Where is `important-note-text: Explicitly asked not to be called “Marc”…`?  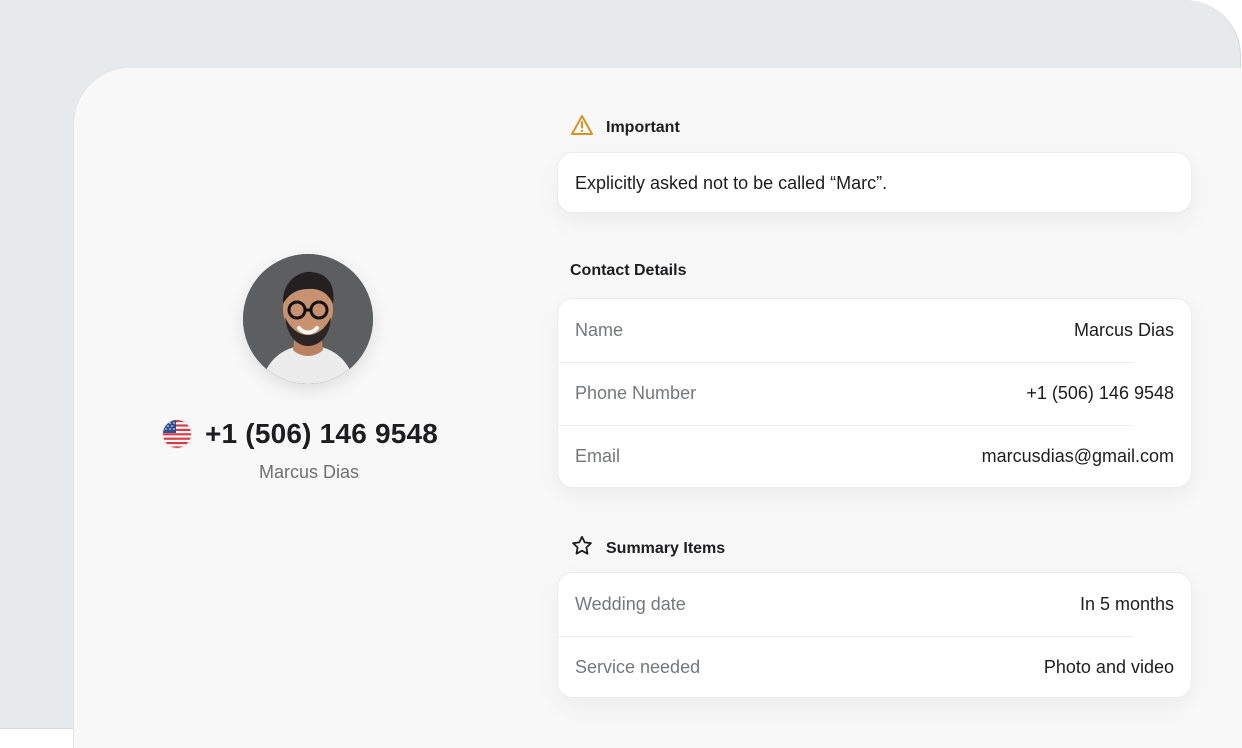
important-note-text: Explicitly asked not to be called “Marc”… is located at coordinates (731, 182).